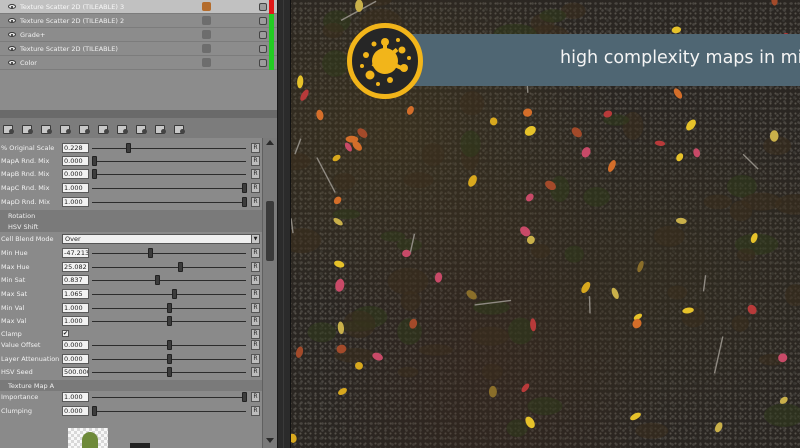 Image resolution: width=800 pixels, height=448 pixels. I want to click on gradient-icon, so click(122, 128).